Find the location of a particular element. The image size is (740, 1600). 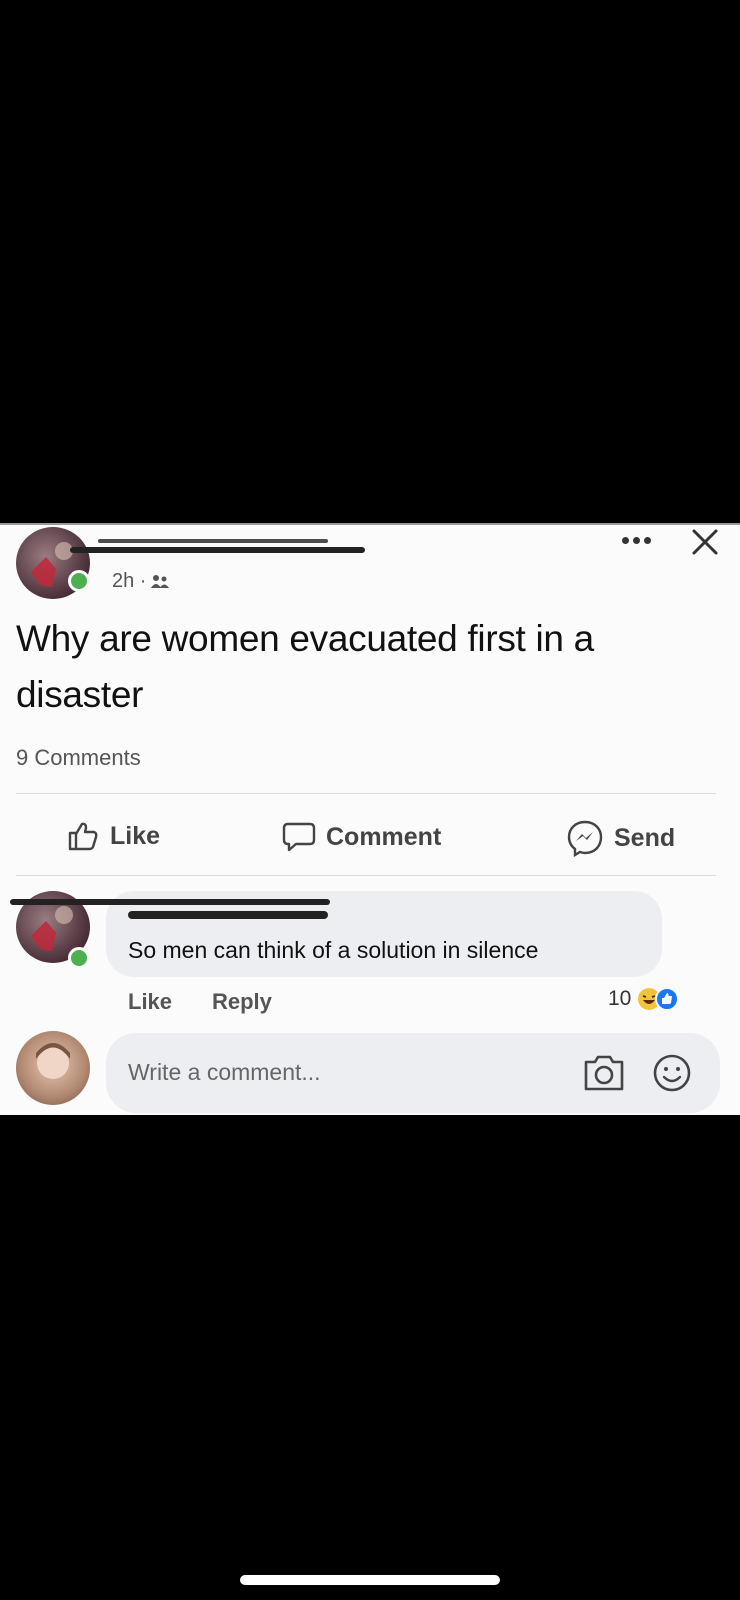

comment-icon is located at coordinates (299, 837).